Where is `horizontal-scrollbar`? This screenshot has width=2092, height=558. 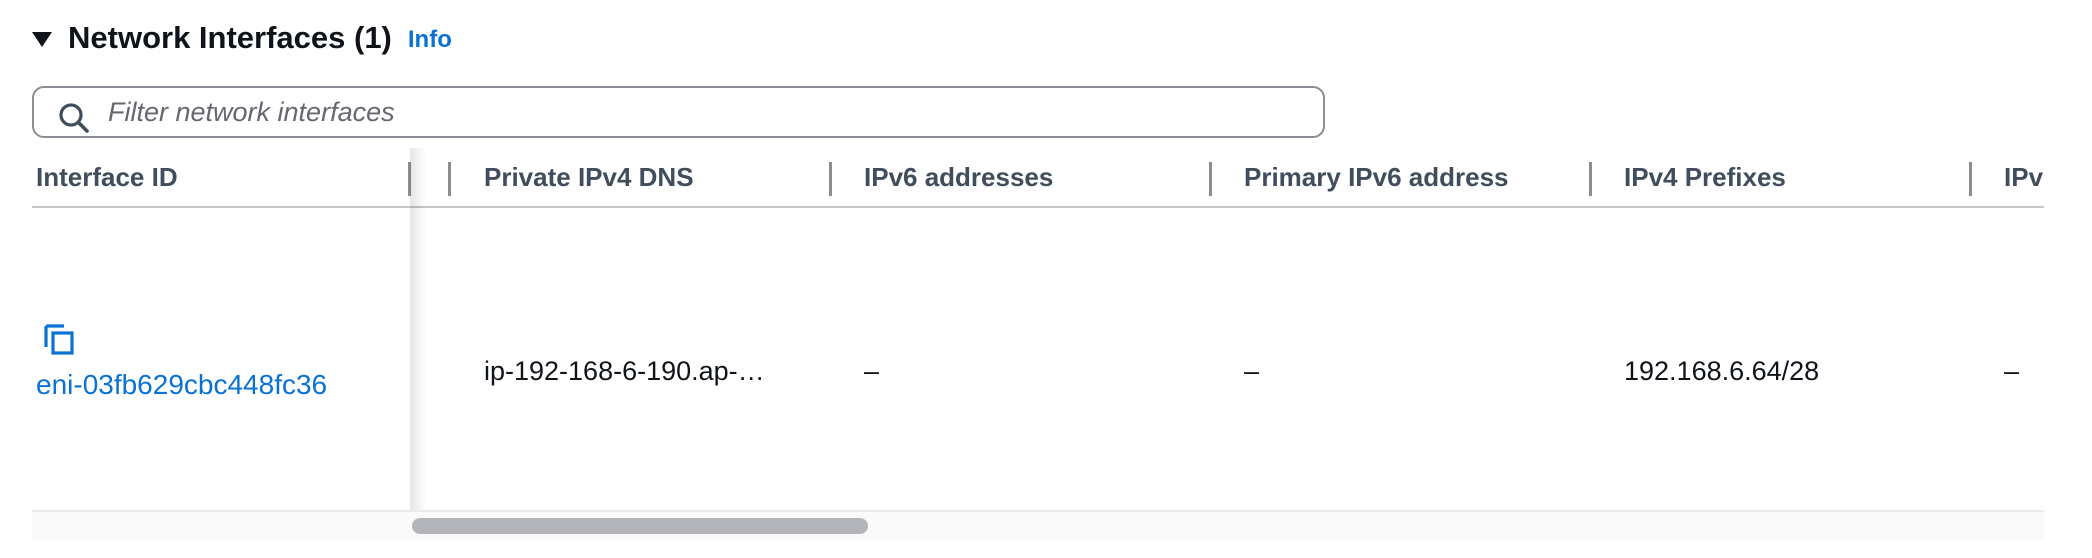 horizontal-scrollbar is located at coordinates (1038, 526).